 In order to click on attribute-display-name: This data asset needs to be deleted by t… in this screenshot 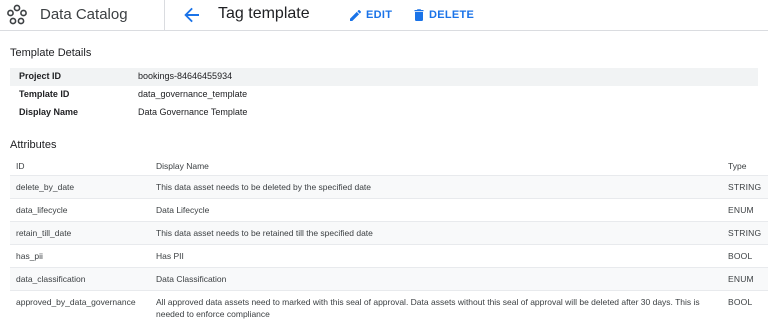, I will do `click(264, 187)`.